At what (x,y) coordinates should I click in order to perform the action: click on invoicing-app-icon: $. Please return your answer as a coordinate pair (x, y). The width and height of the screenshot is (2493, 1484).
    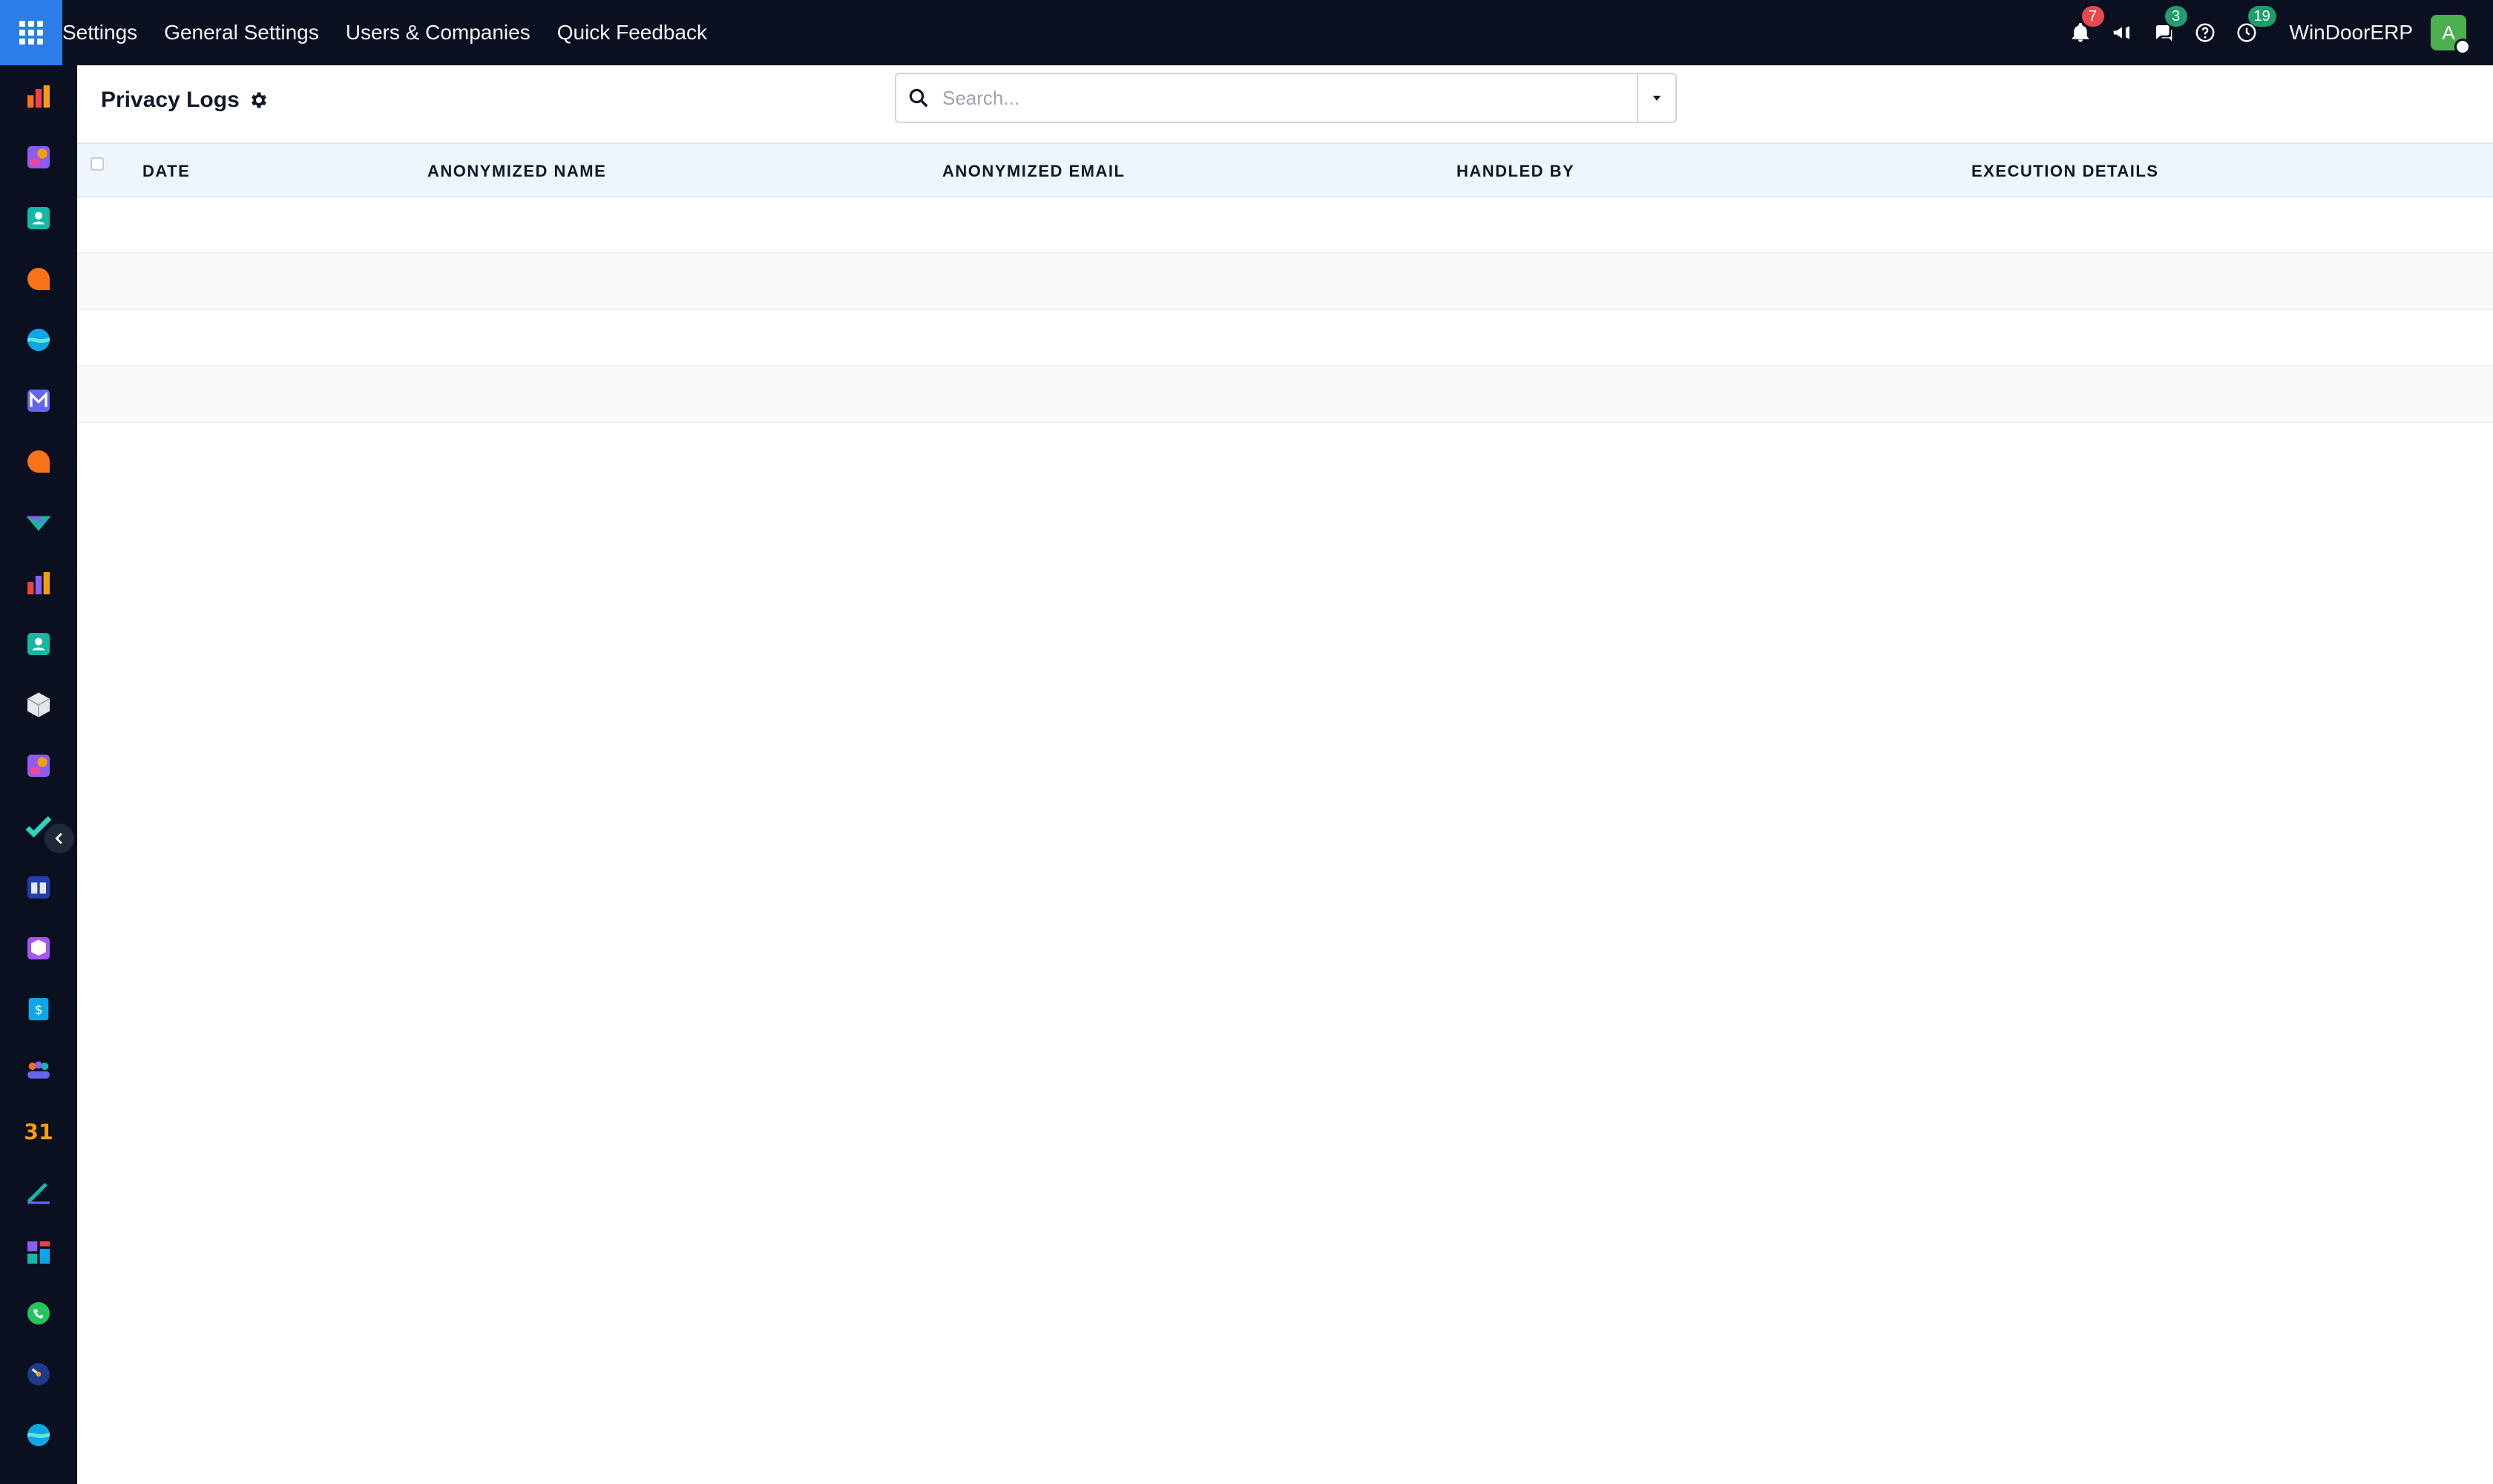
    Looking at the image, I should click on (38, 1009).